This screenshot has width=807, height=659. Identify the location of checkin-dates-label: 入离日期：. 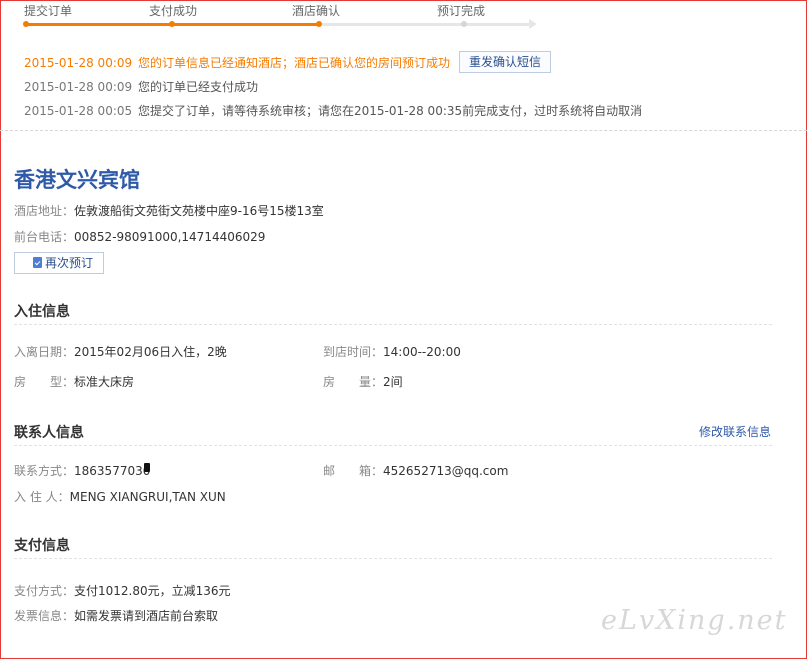
(44, 352).